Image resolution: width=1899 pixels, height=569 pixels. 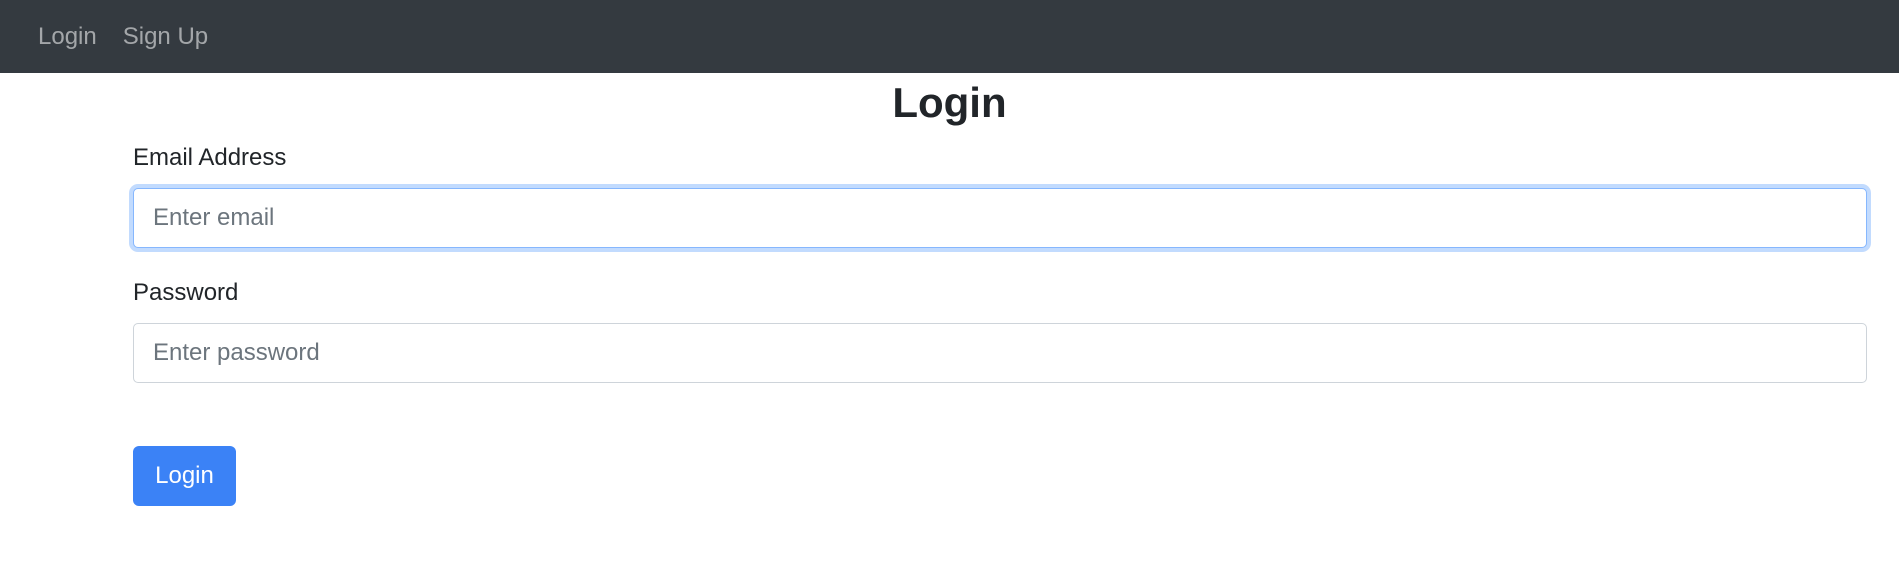 What do you see at coordinates (1000, 353) in the screenshot?
I see `password-input` at bounding box center [1000, 353].